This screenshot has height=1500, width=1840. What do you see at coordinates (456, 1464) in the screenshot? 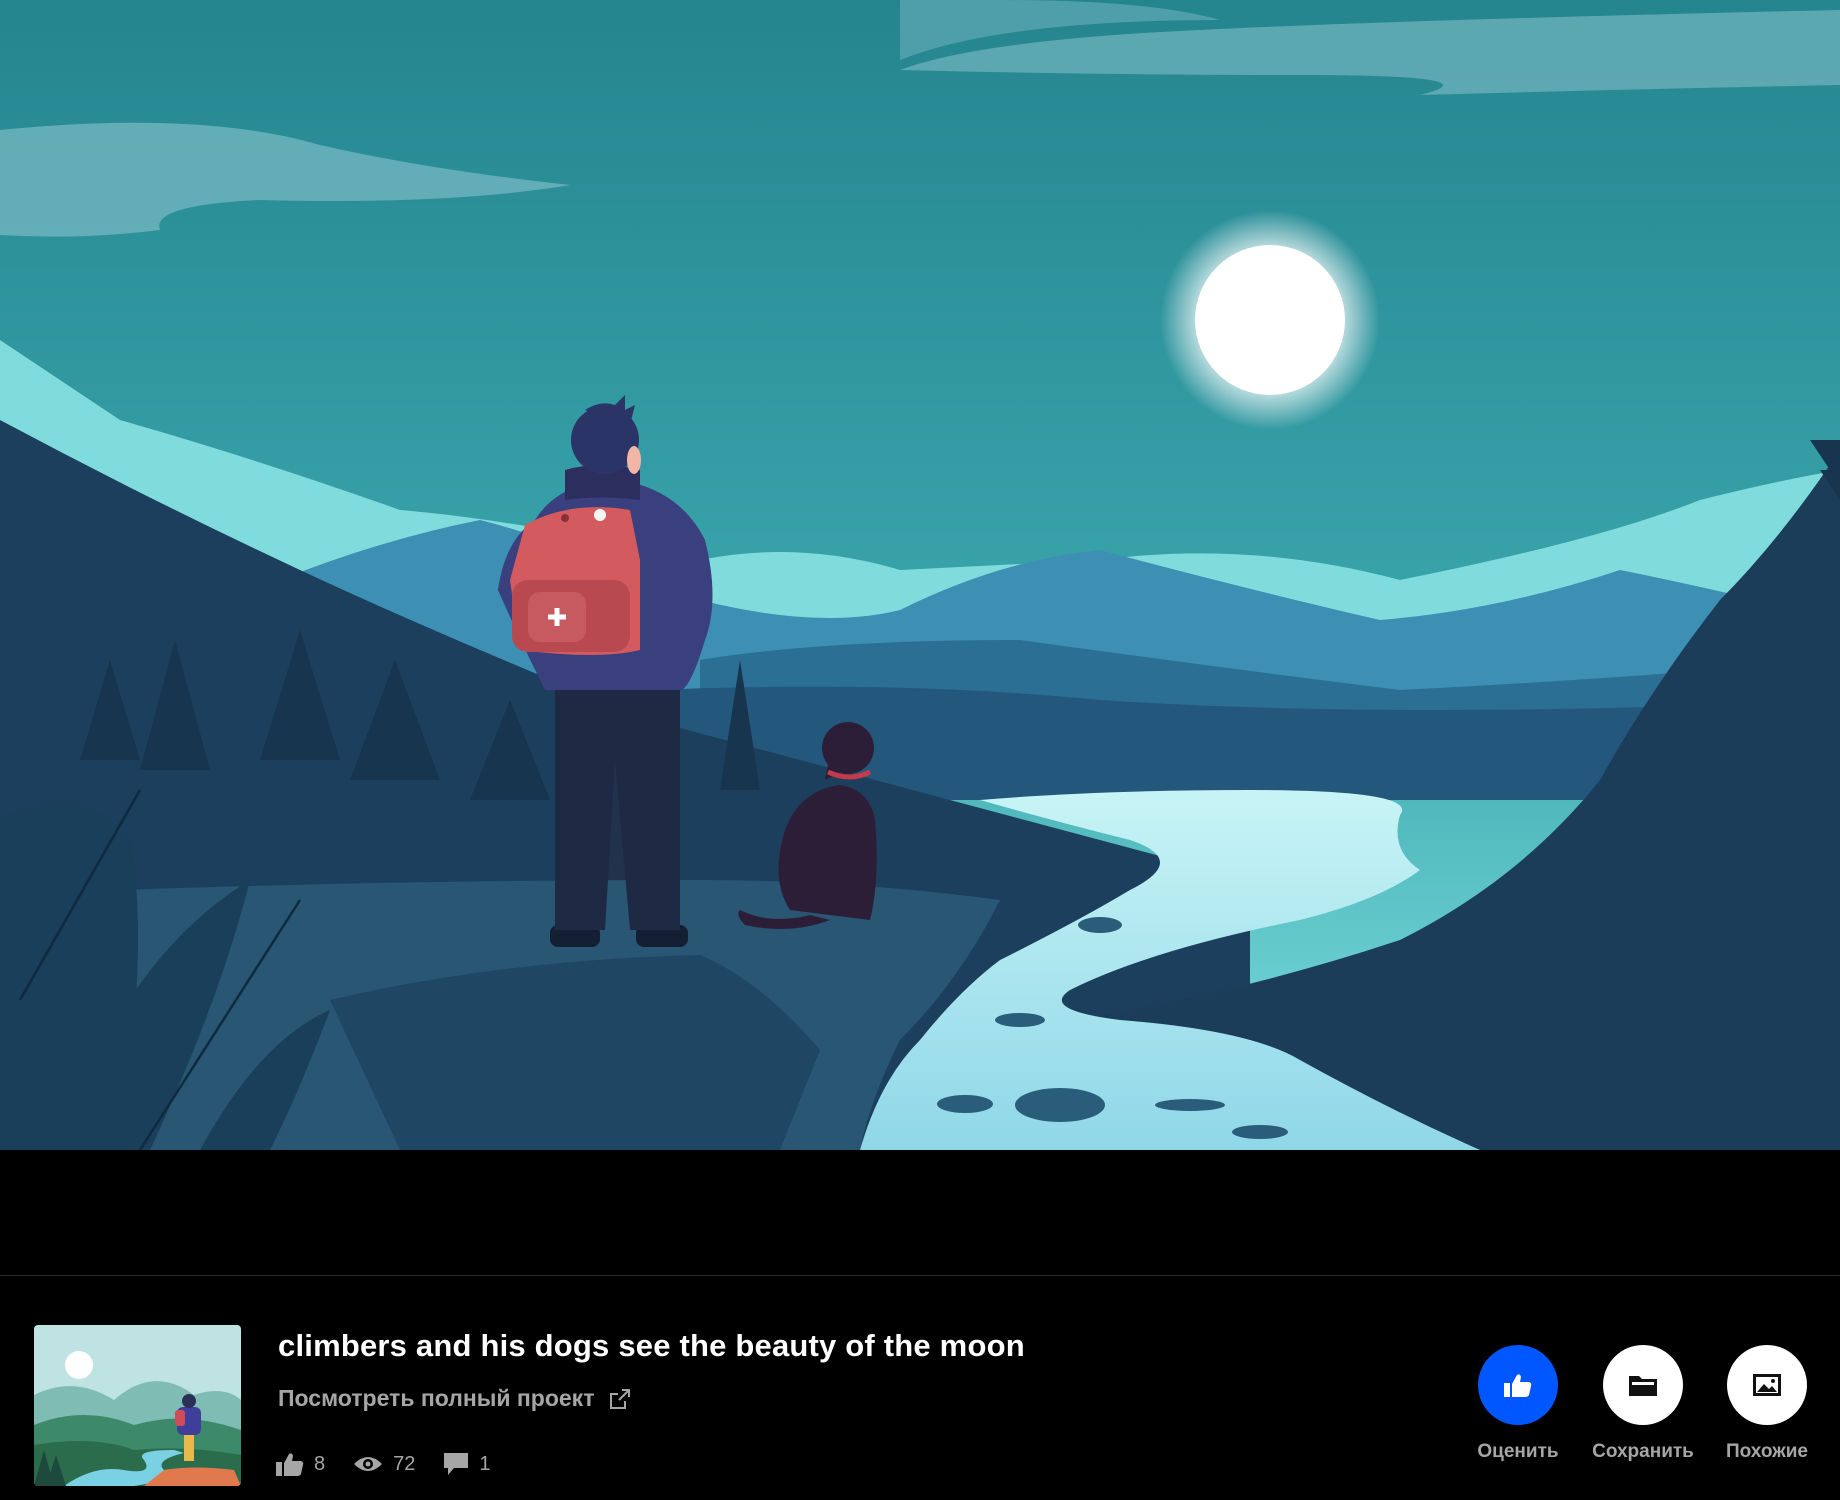
I see `comment-icon` at bounding box center [456, 1464].